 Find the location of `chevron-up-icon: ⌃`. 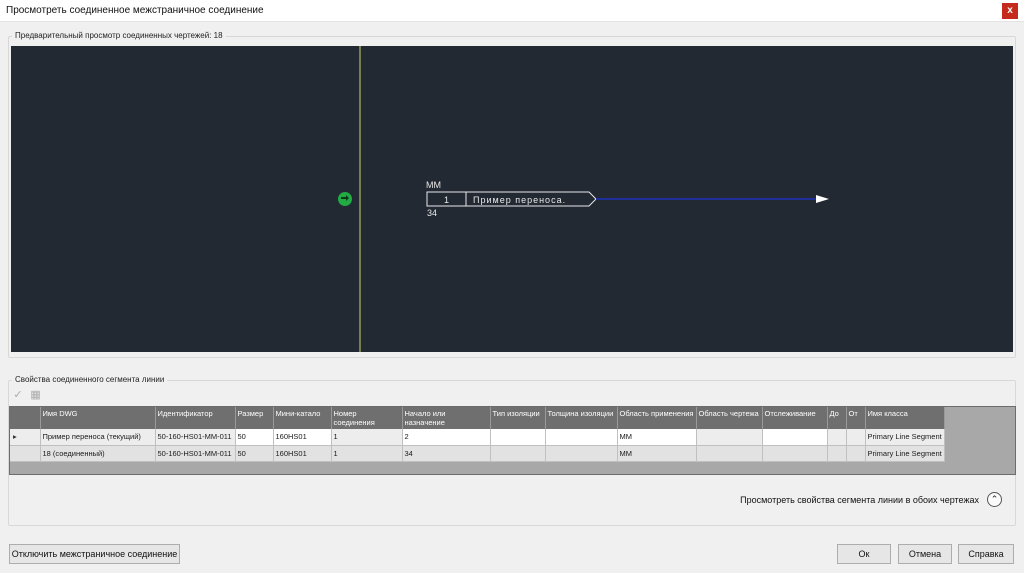

chevron-up-icon: ⌃ is located at coordinates (994, 499).